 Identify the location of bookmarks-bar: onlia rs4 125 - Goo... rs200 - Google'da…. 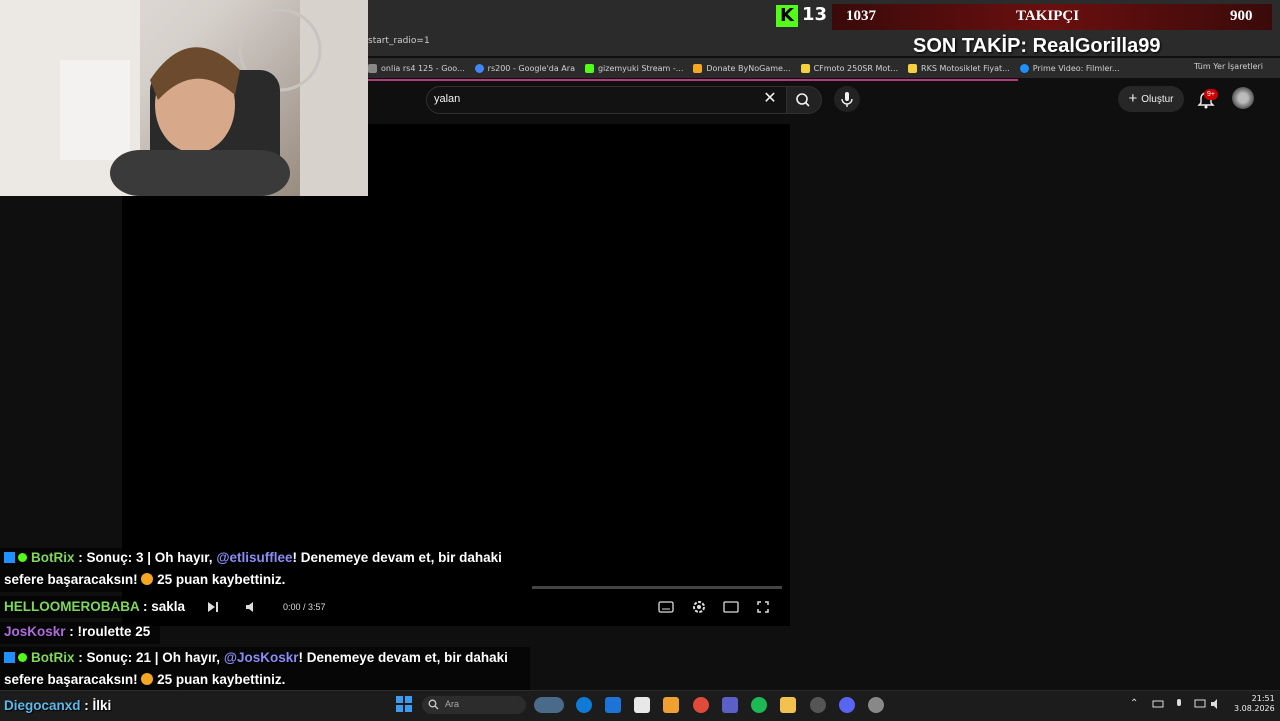
(824, 68).